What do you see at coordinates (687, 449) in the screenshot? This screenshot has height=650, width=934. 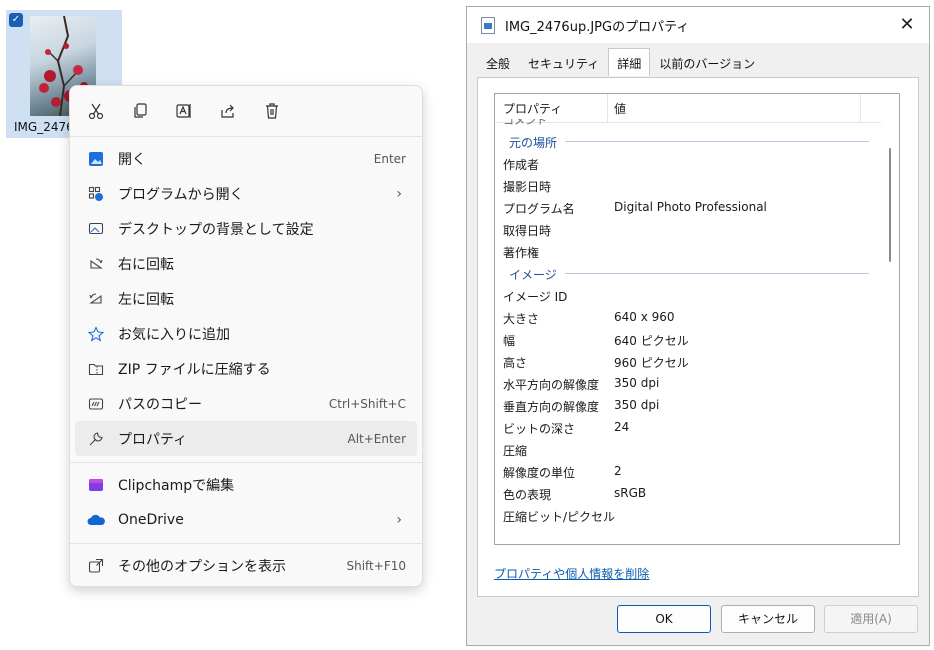 I see `property-row: 圧縮` at bounding box center [687, 449].